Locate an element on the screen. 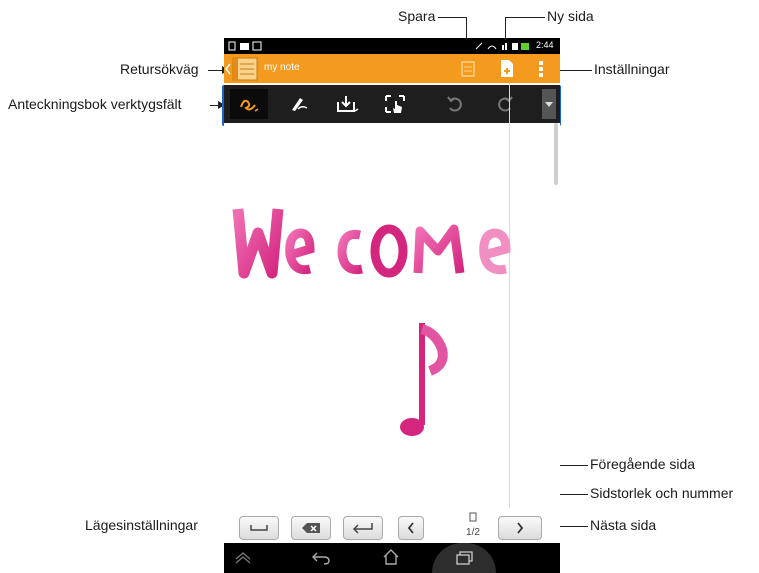  enter-button is located at coordinates (363, 528).